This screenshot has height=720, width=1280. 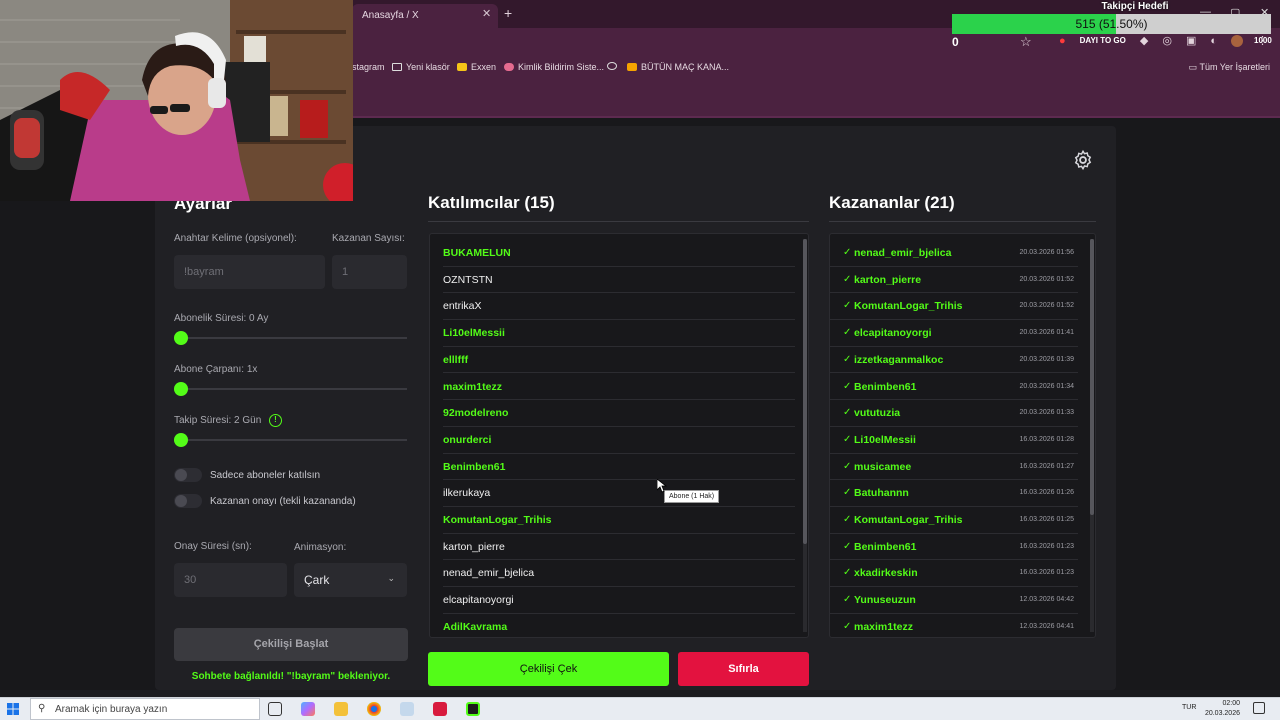 I want to click on clock-date: 20.03.2026, so click(x=1222, y=713).